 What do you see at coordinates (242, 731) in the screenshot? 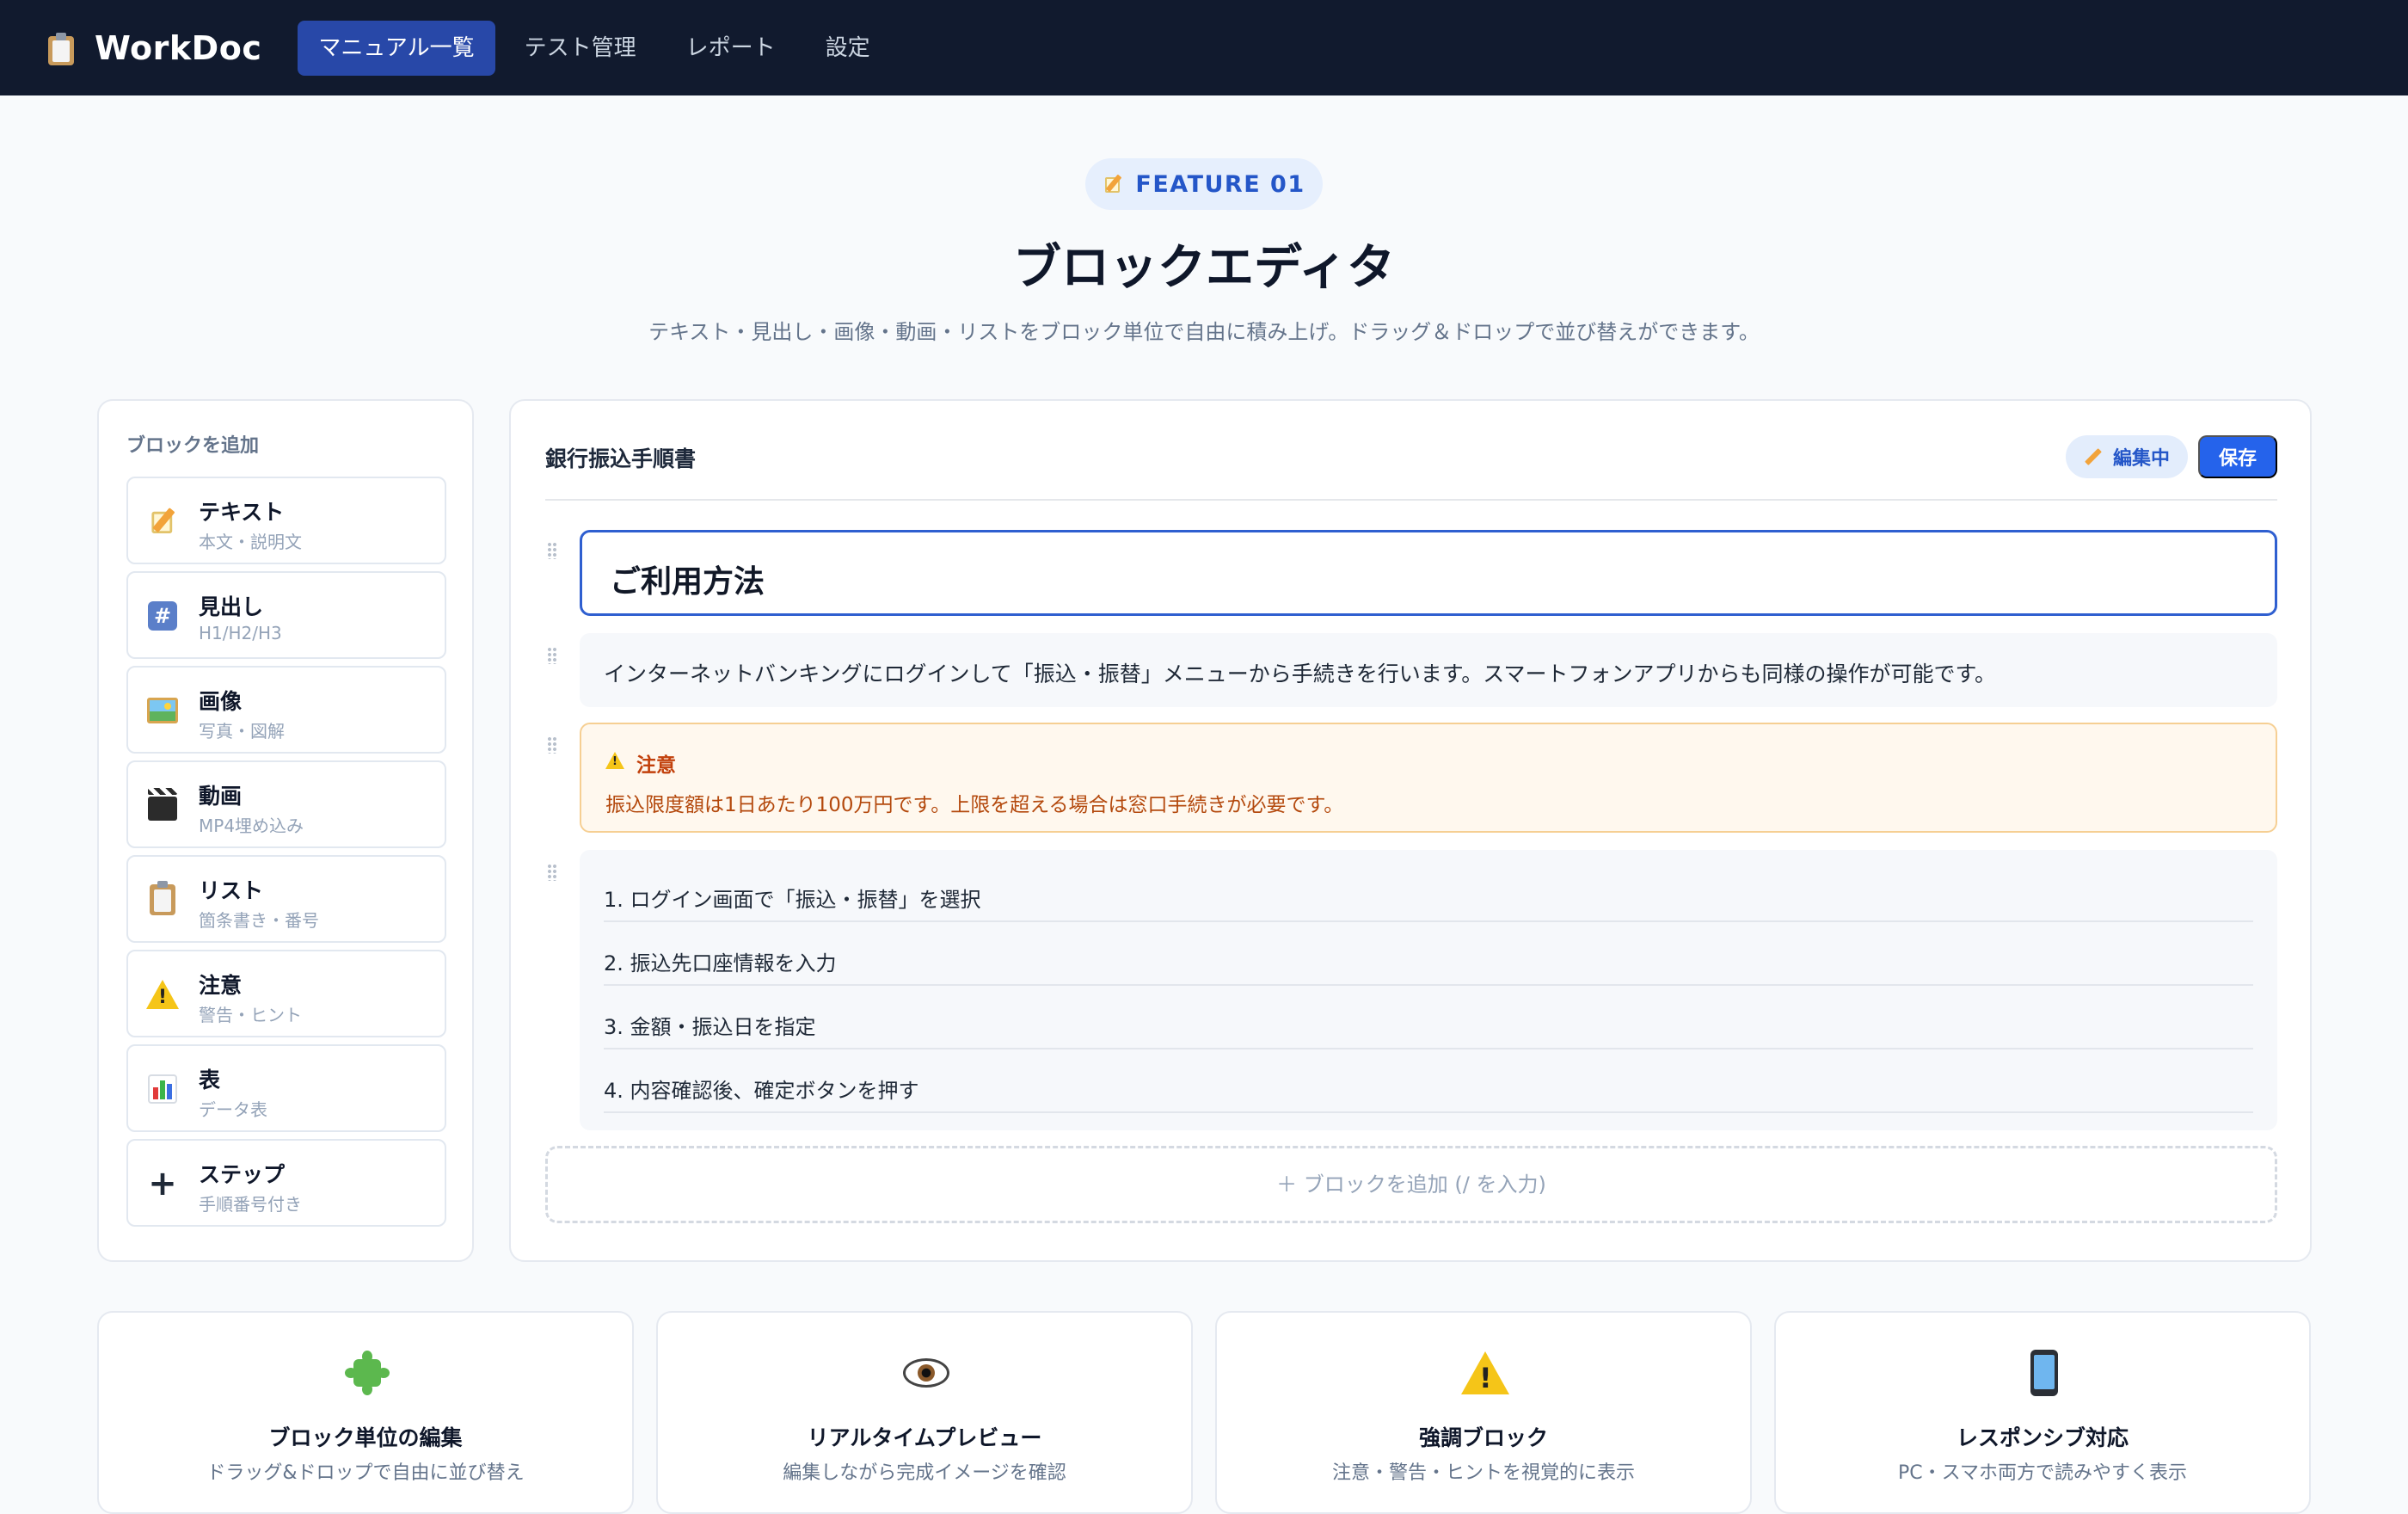
I see `palette-item-desc: 写真・図解` at bounding box center [242, 731].